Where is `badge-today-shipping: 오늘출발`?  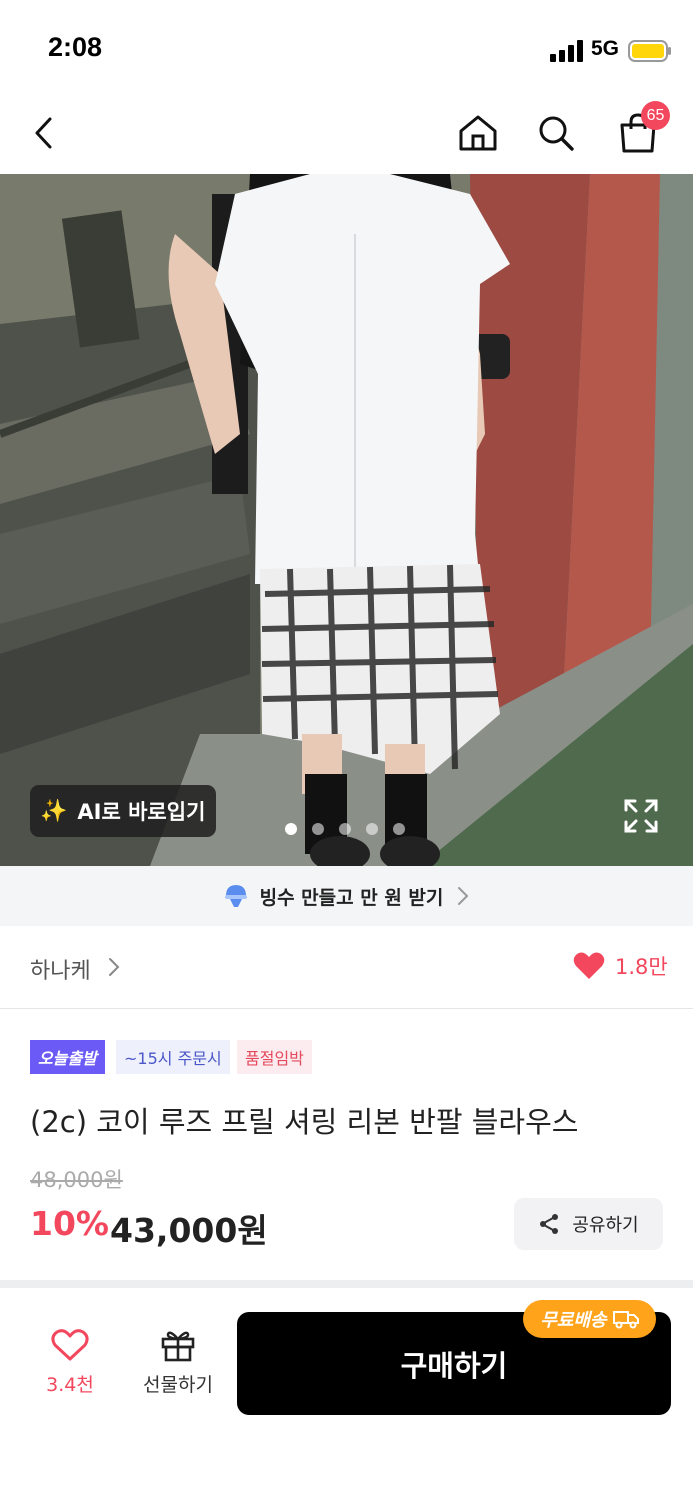 badge-today-shipping: 오늘출발 is located at coordinates (67, 1057).